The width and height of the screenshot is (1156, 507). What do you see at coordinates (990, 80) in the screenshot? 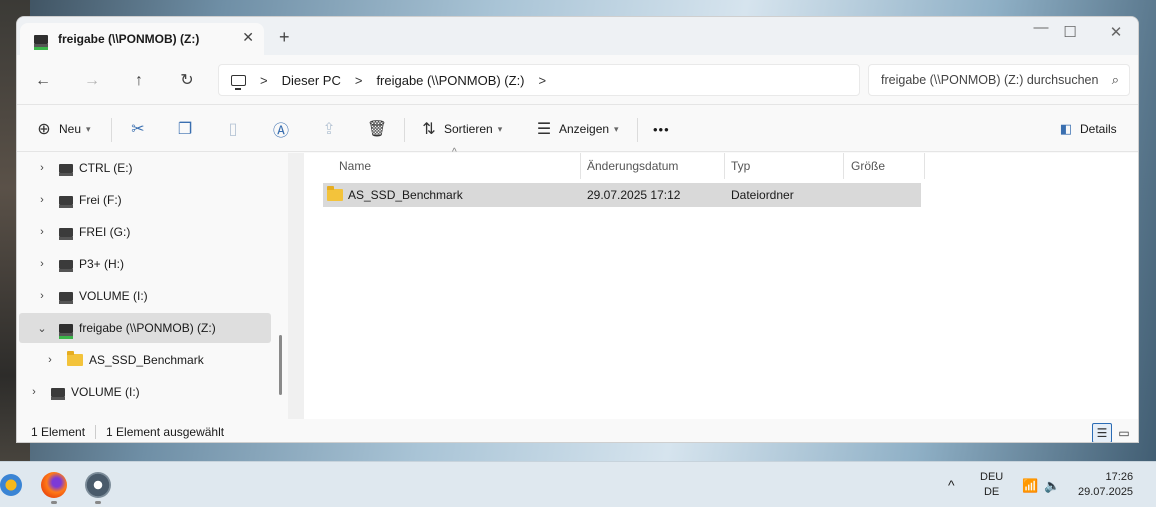
I see `search-placeholder: freigabe (\\PONMOB) (Z:) durchsuchen` at bounding box center [990, 80].